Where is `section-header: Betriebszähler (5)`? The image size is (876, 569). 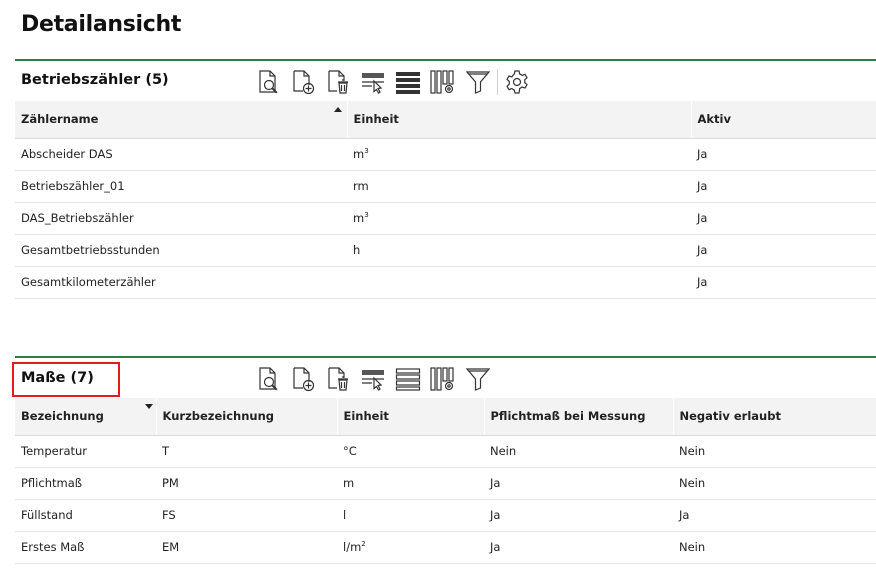
section-header: Betriebszähler (5) is located at coordinates (445, 81).